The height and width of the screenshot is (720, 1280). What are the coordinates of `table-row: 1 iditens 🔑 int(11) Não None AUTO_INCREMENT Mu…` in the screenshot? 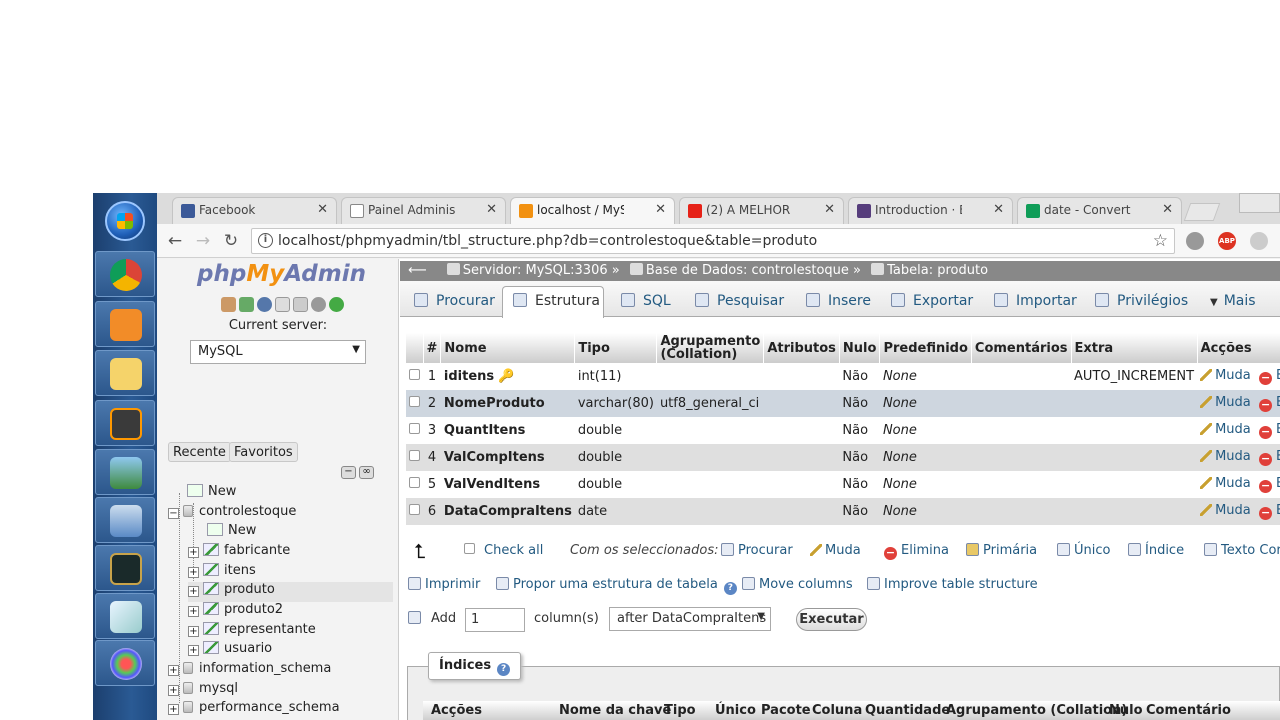 It's located at (843, 376).